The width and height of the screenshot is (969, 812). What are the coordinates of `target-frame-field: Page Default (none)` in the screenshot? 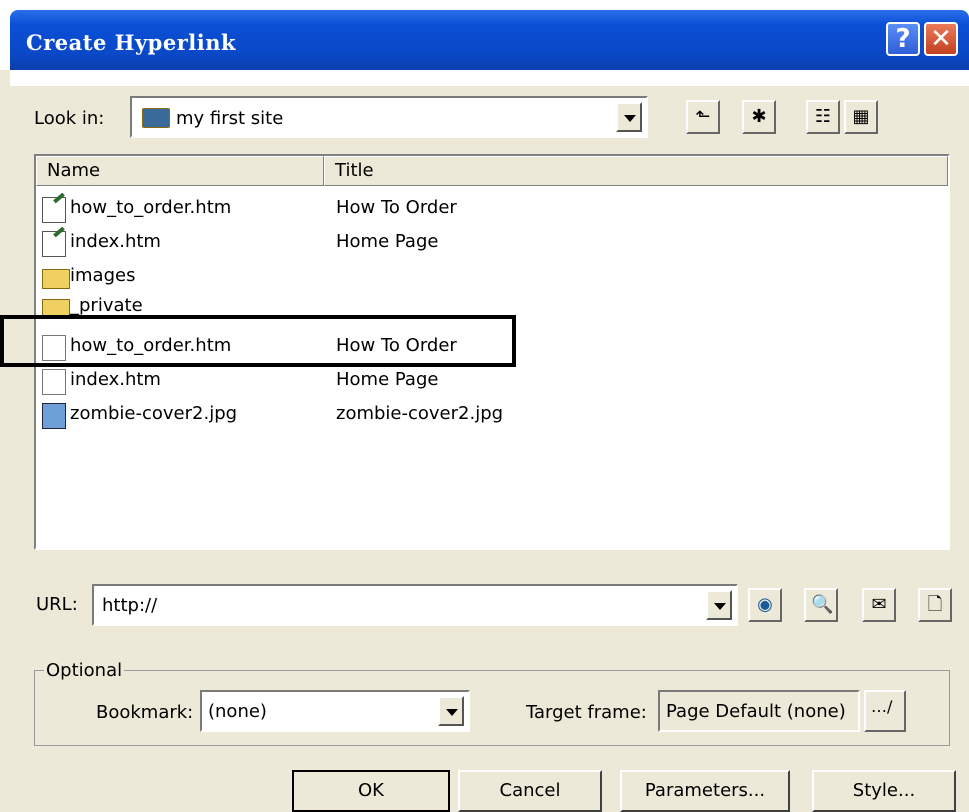 It's located at (759, 711).